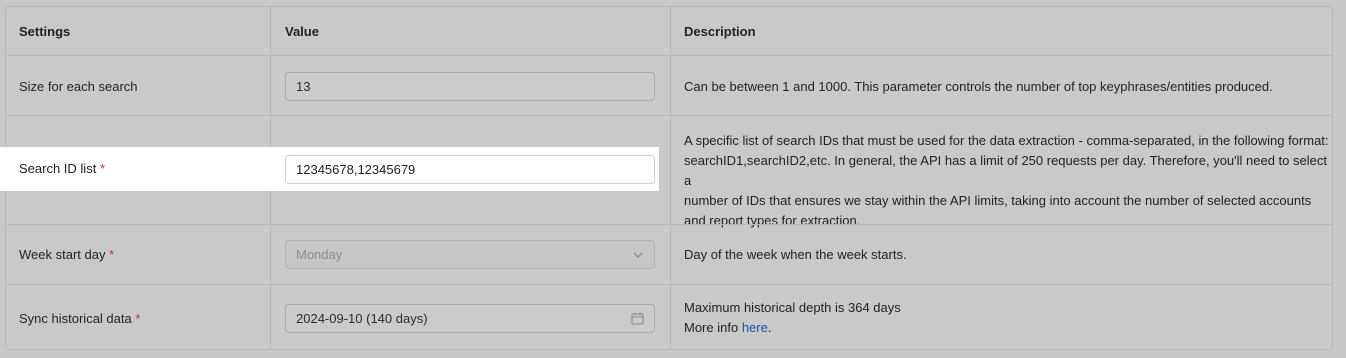 This screenshot has width=1346, height=358. What do you see at coordinates (728, 327) in the screenshot?
I see `description-line: More info here.` at bounding box center [728, 327].